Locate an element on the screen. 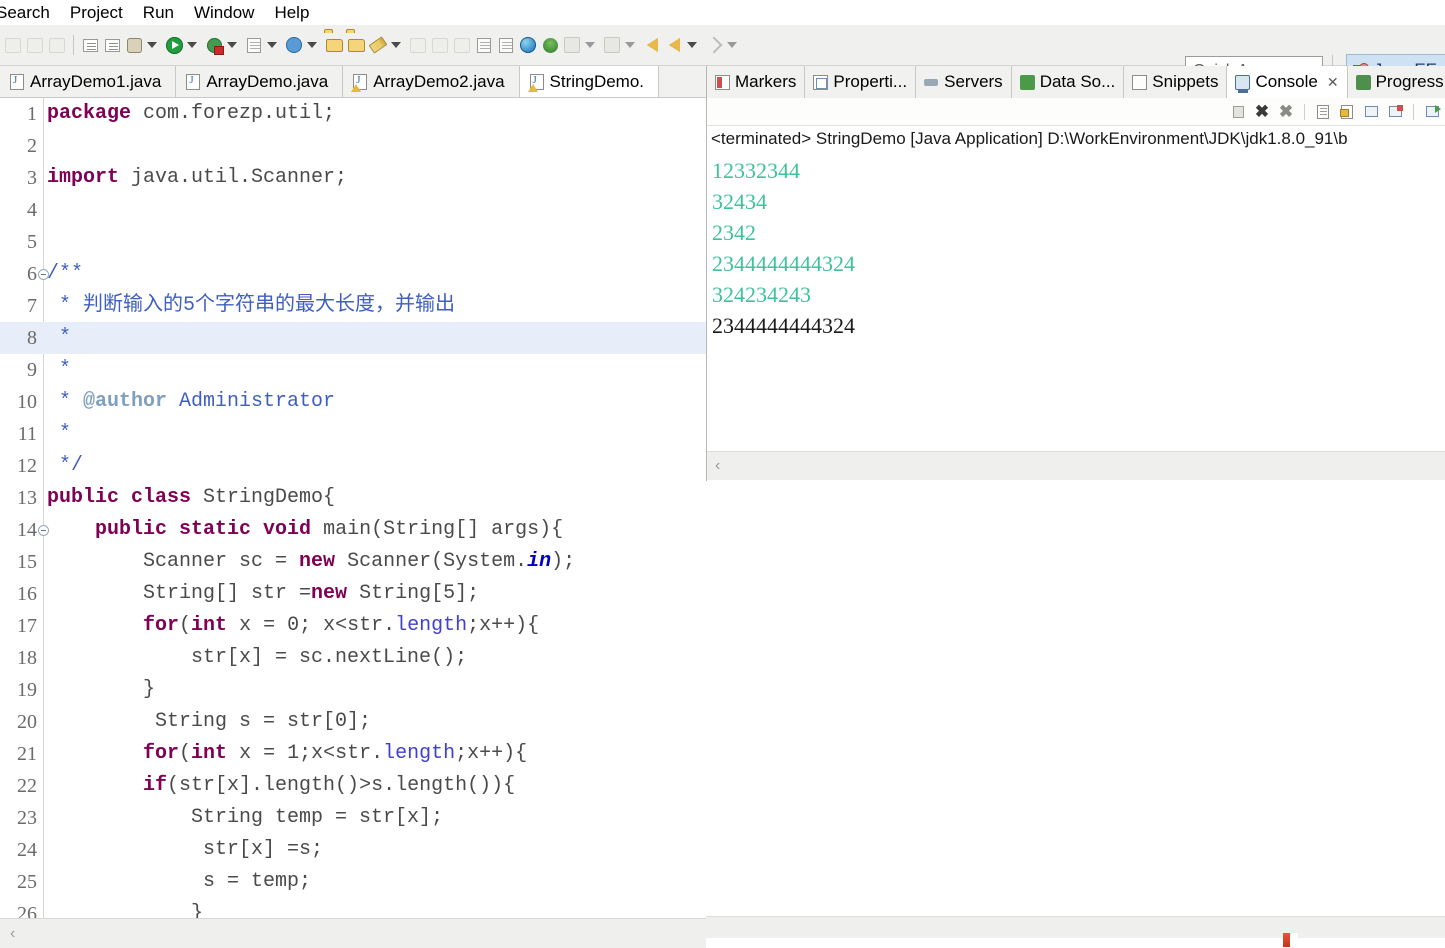 This screenshot has height=948, width=1445. code-line: 16 String[] str =new String[5]; is located at coordinates (353, 594).